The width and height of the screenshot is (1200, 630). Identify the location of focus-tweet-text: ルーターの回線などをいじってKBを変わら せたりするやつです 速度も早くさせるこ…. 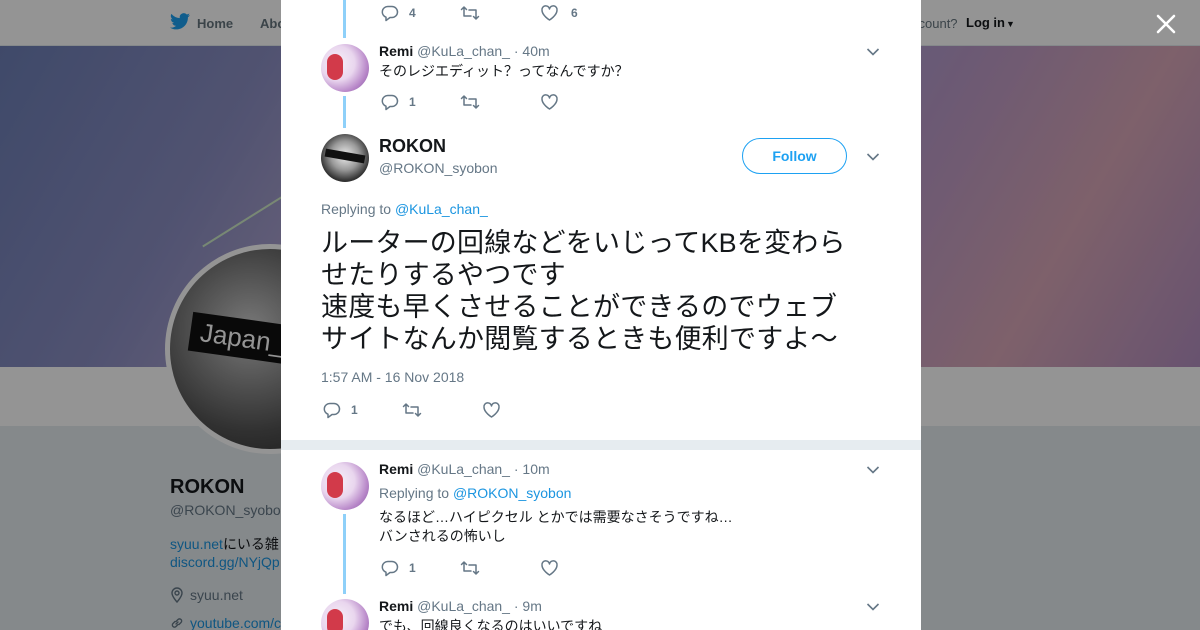
(601, 291).